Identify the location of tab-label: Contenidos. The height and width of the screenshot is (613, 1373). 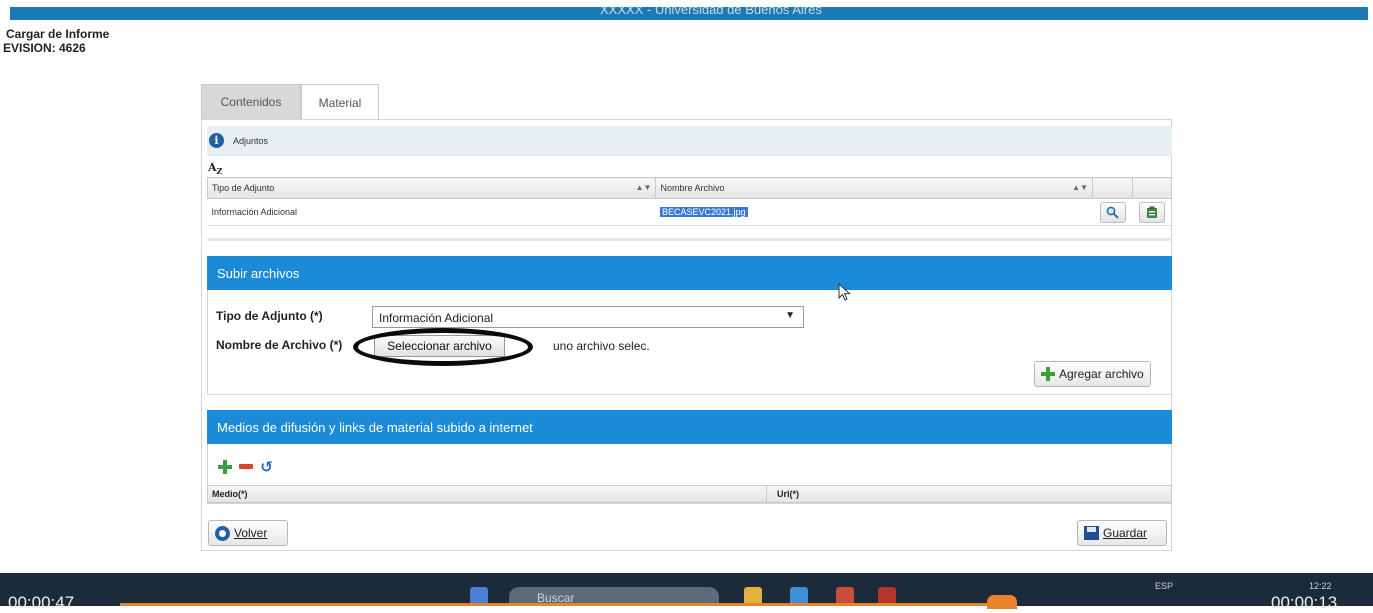
(251, 102).